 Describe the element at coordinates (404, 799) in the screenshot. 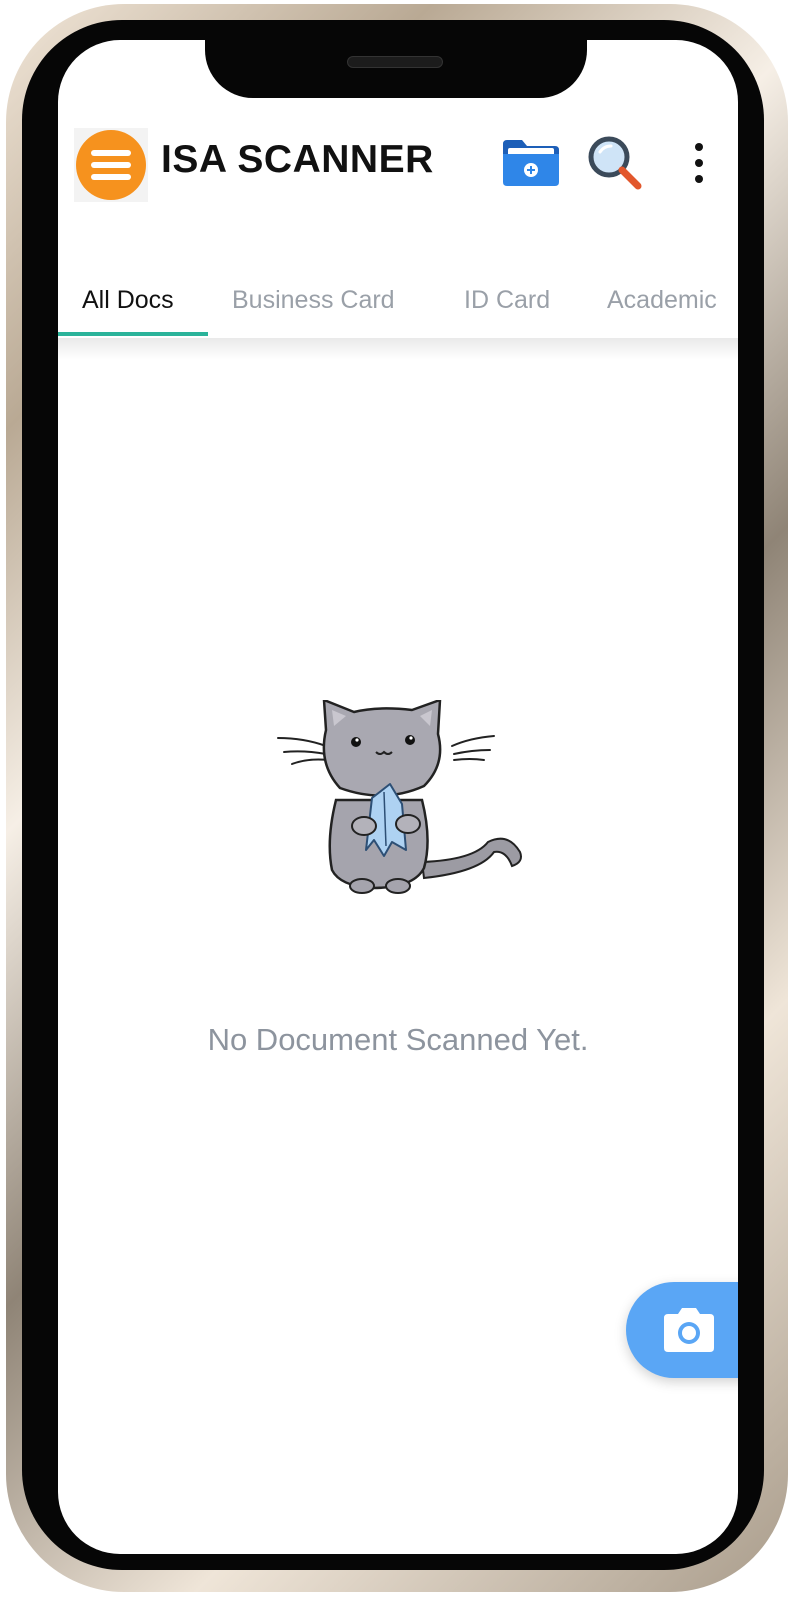

I see `cat-holding-paper-illustration` at that location.